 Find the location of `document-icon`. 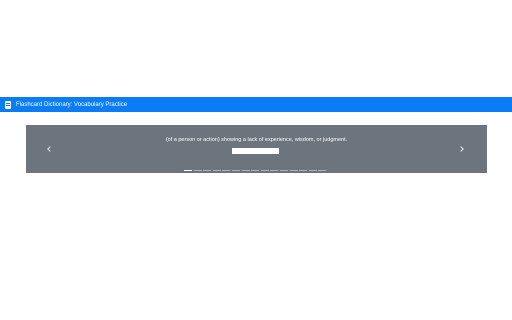

document-icon is located at coordinates (8, 104).